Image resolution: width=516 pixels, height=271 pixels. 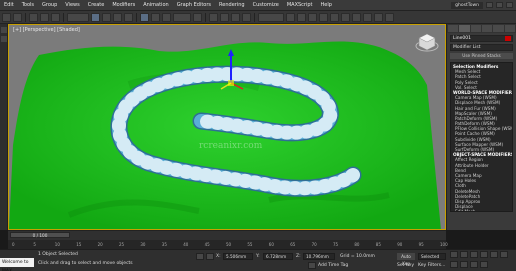 I want to click on viewport-shading-menu: [Shaded], so click(x=68, y=30).